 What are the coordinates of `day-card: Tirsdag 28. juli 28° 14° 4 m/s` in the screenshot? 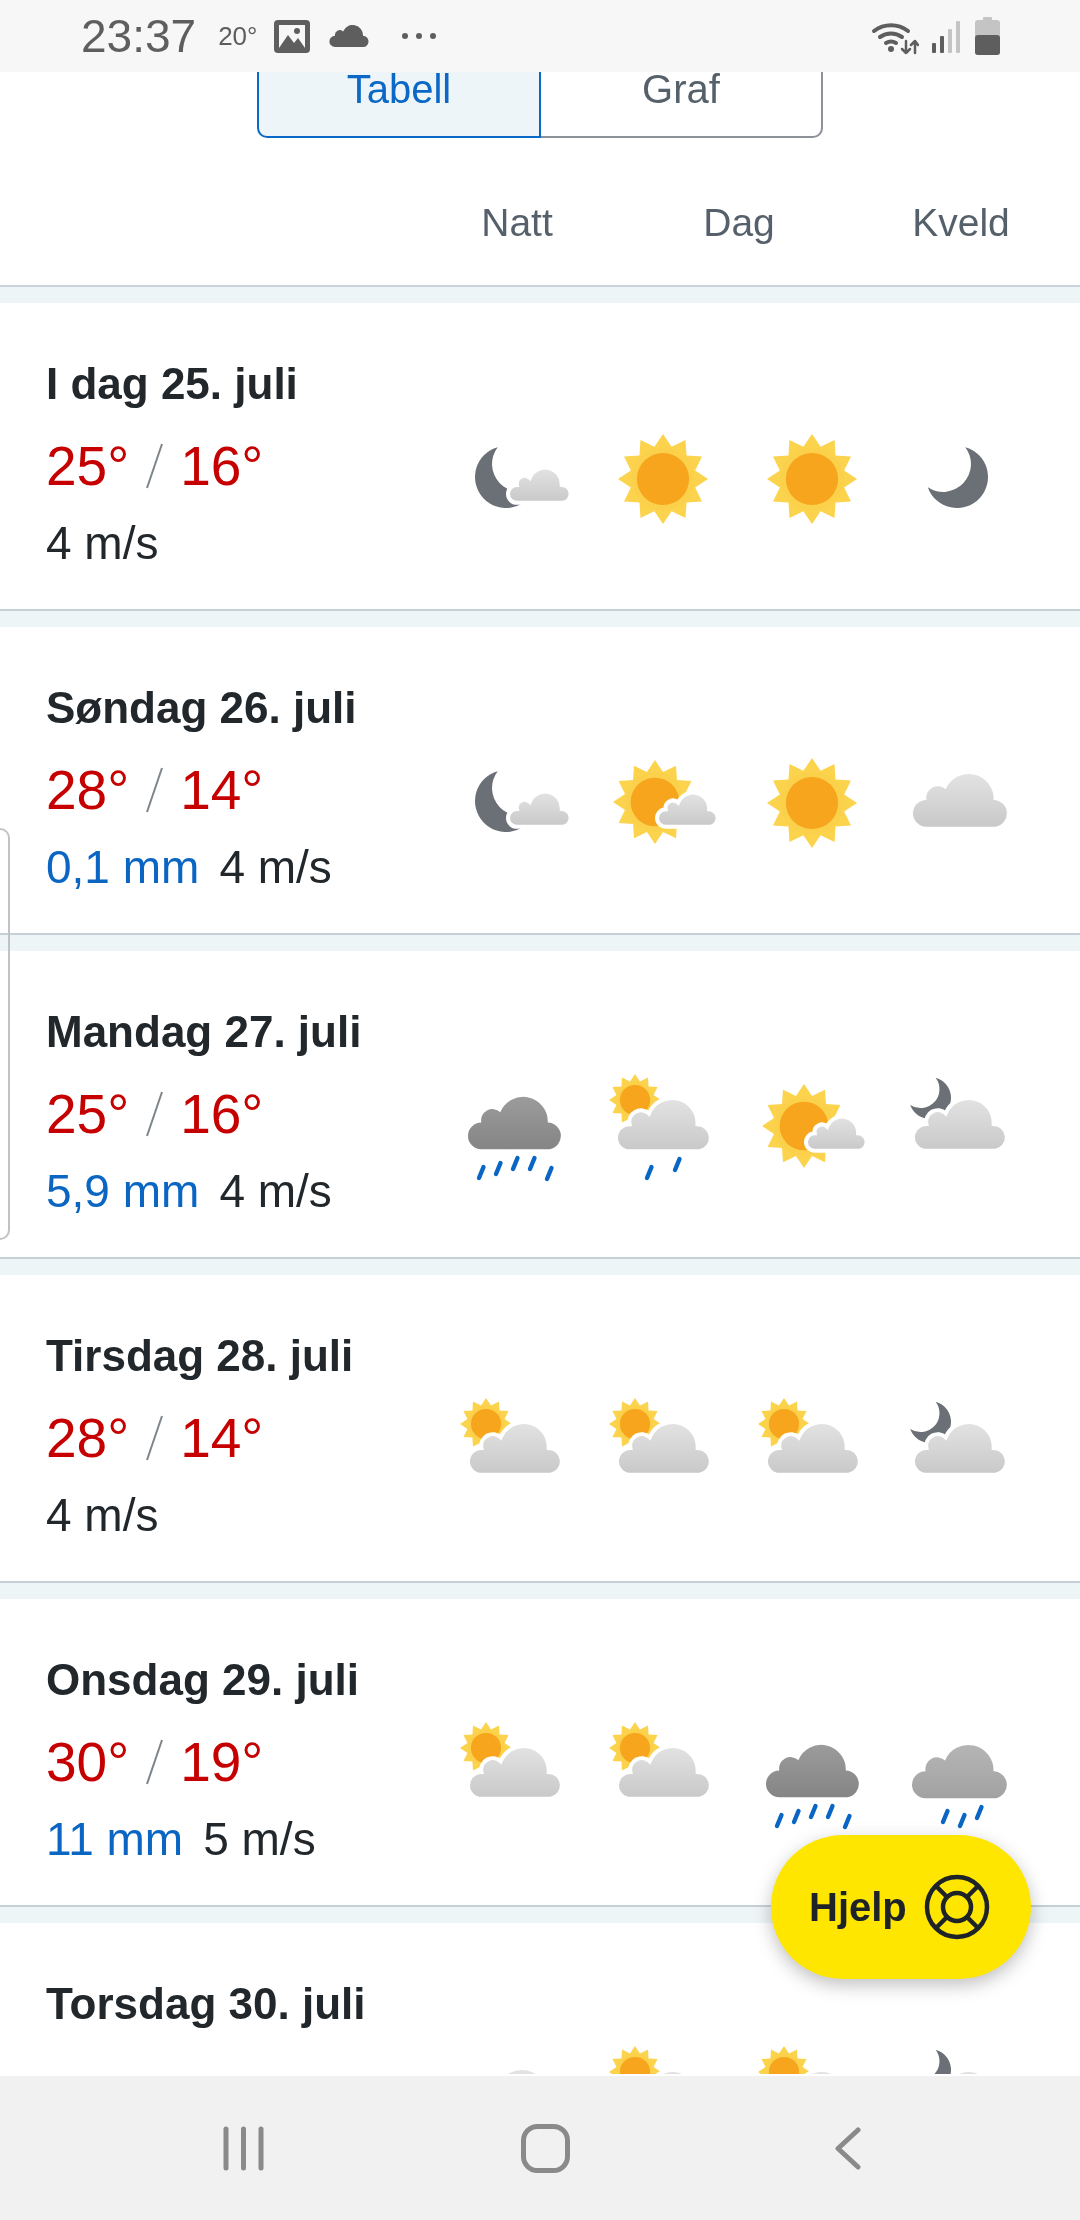 It's located at (540, 1429).